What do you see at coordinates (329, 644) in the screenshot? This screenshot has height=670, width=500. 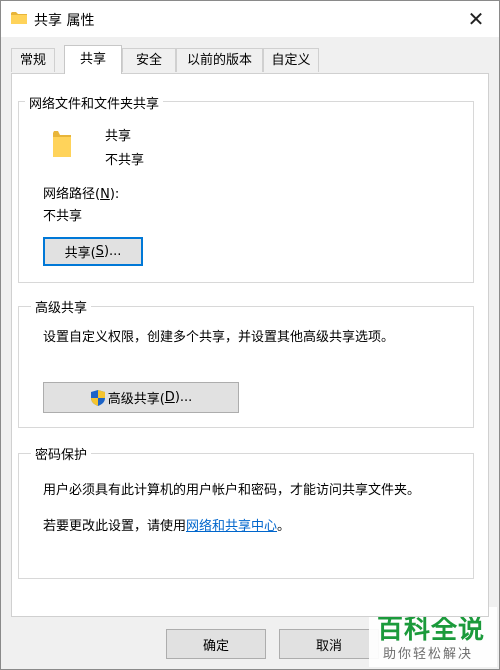 I see `cancel-button: 取消` at bounding box center [329, 644].